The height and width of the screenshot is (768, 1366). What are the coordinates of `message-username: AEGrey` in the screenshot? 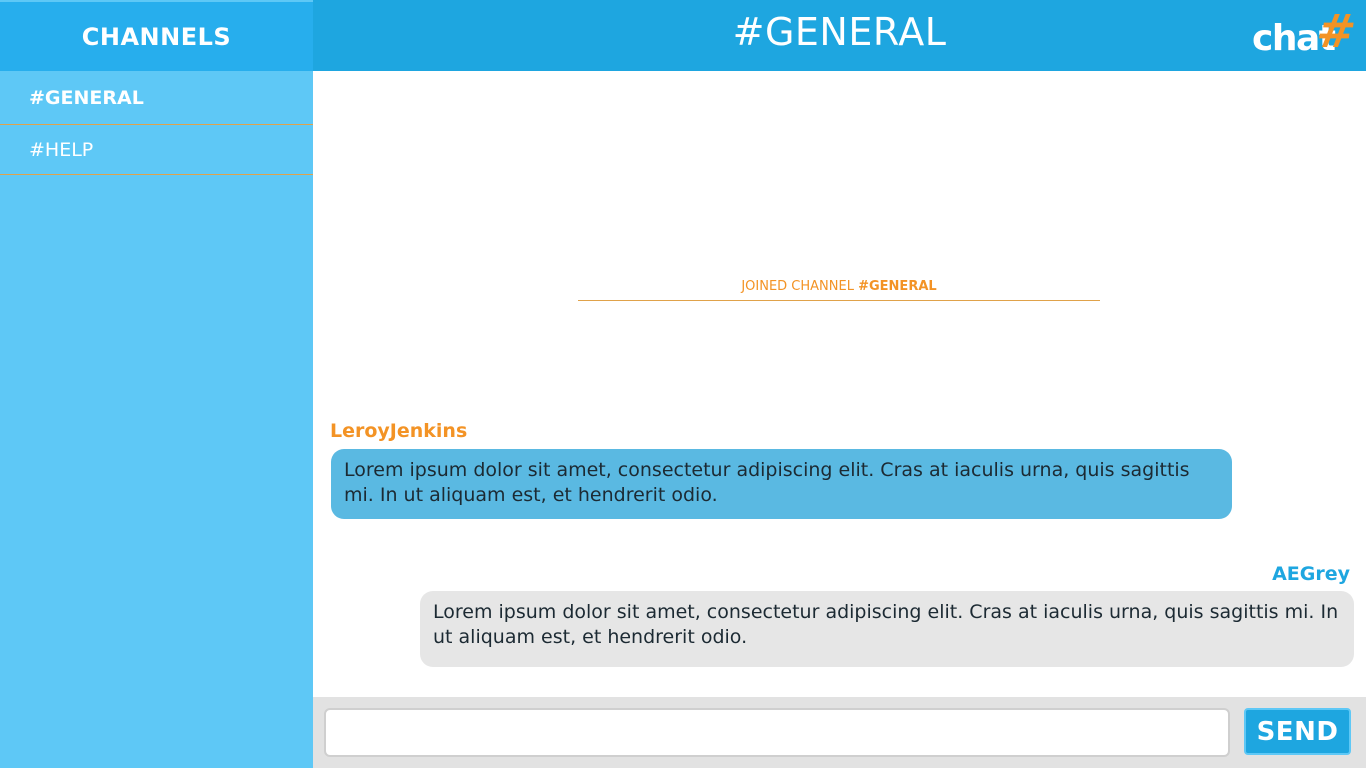 It's located at (1311, 574).